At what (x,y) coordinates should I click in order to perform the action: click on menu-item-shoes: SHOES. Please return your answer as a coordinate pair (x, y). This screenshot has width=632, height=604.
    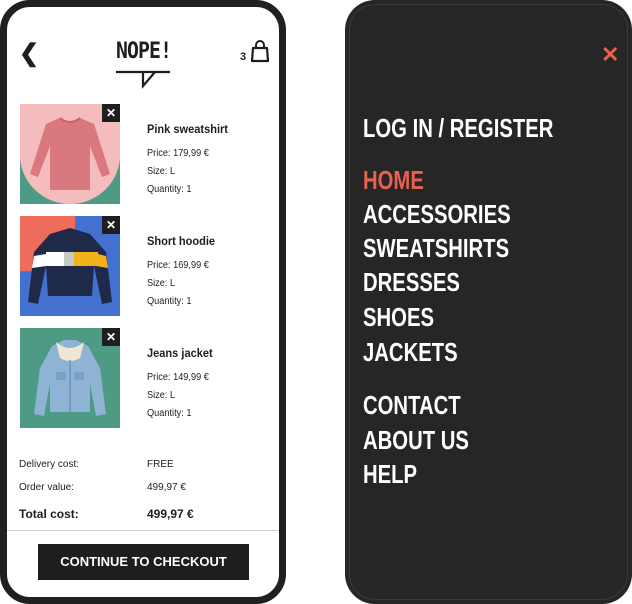
    Looking at the image, I should click on (398, 317).